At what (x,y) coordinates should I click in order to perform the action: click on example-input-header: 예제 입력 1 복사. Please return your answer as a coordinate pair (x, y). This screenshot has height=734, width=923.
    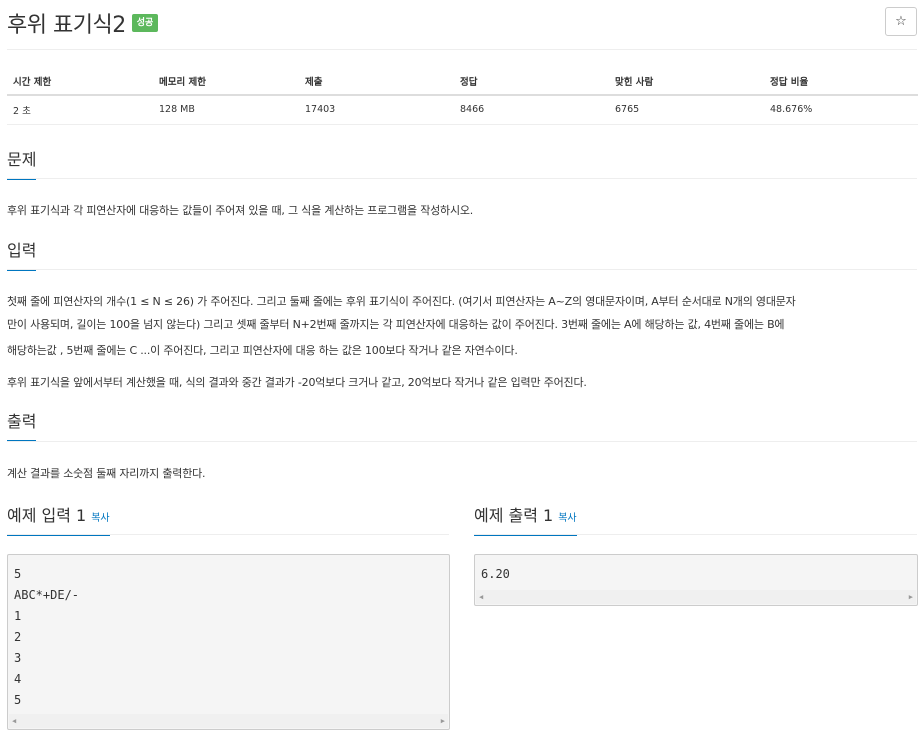
    Looking at the image, I should click on (58, 520).